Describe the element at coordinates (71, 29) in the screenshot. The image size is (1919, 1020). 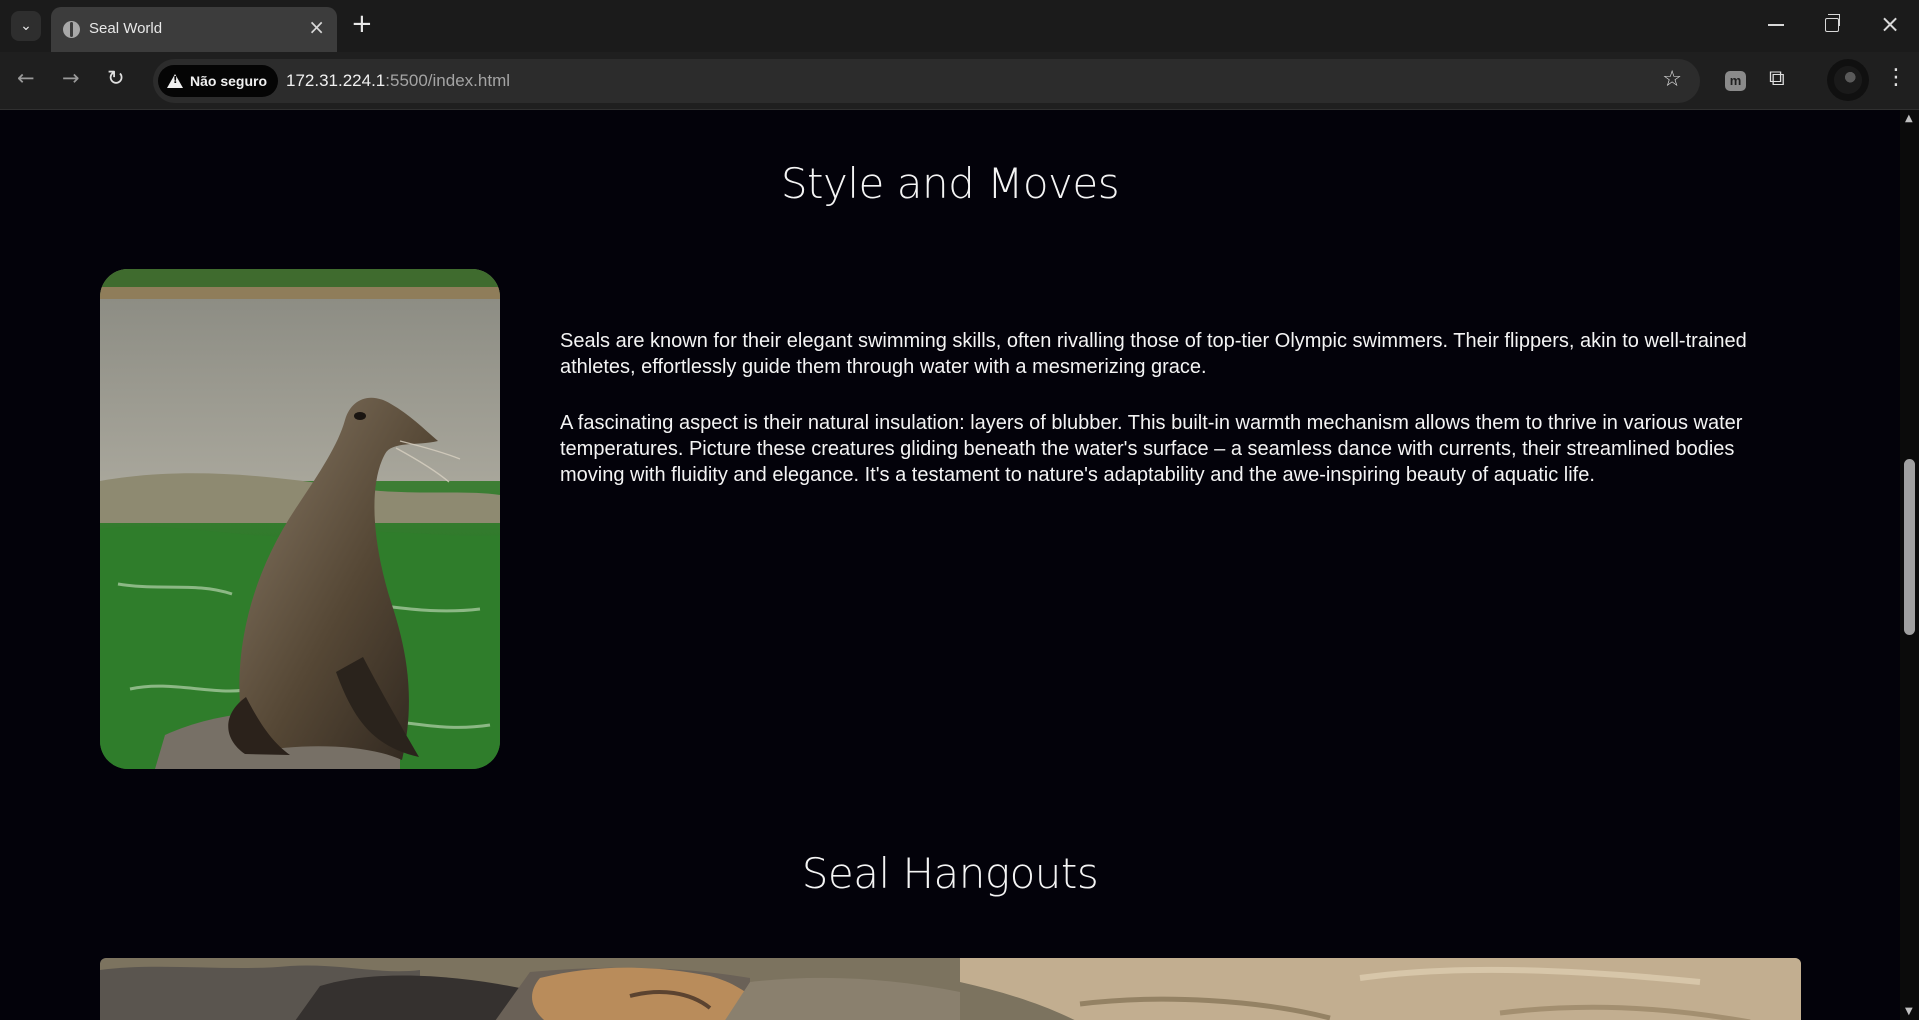
I see `globe-icon` at that location.